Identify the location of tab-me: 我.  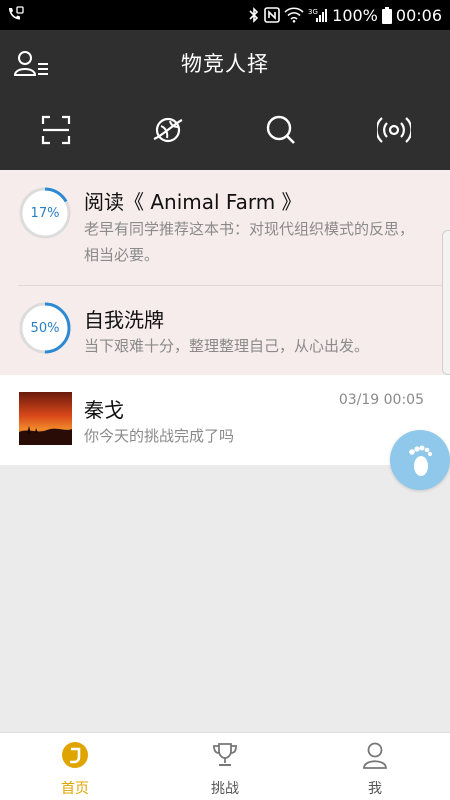
(375, 766).